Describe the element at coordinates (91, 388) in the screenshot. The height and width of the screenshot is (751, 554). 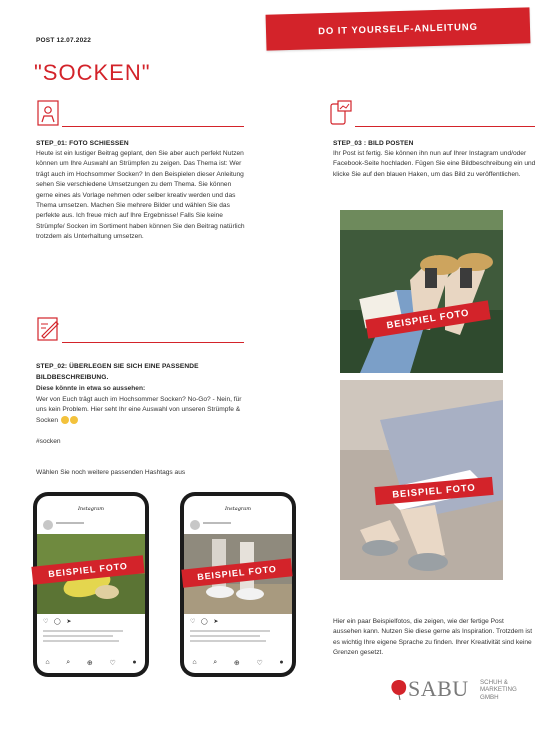
I see `step2-intro: Diese könnte in etwa so aussehen:` at that location.